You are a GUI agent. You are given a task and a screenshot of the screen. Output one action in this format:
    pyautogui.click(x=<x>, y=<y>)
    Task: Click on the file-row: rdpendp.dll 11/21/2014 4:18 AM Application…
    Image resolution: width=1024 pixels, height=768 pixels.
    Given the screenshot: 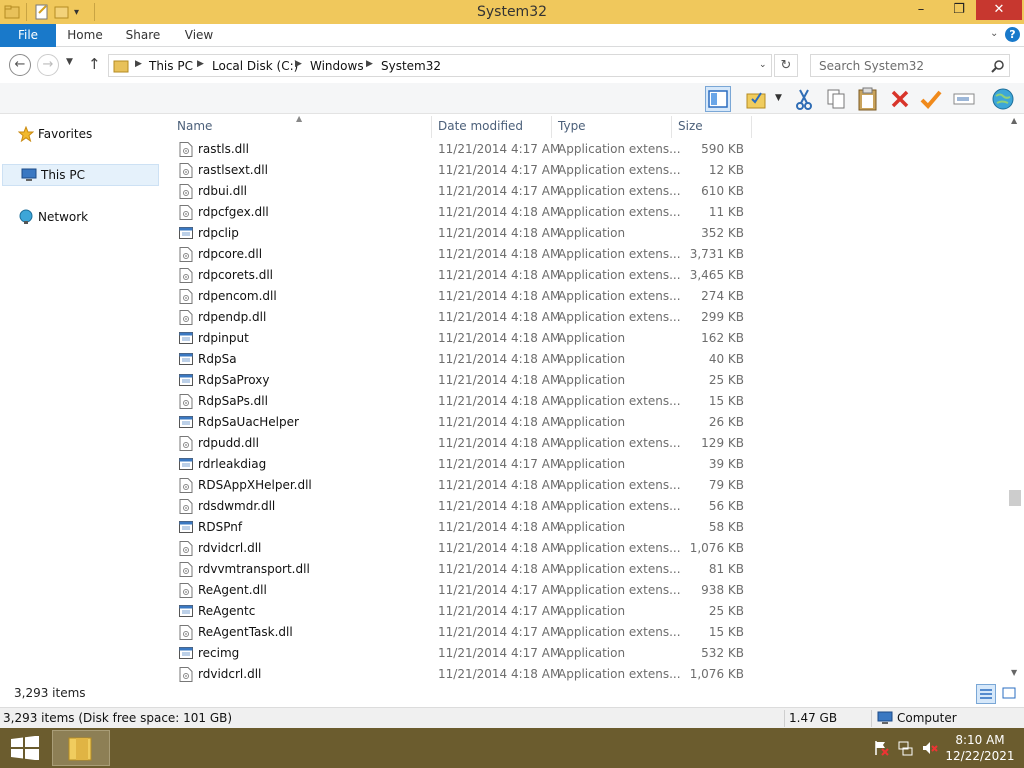 What is the action you would take?
    pyautogui.click(x=461, y=317)
    